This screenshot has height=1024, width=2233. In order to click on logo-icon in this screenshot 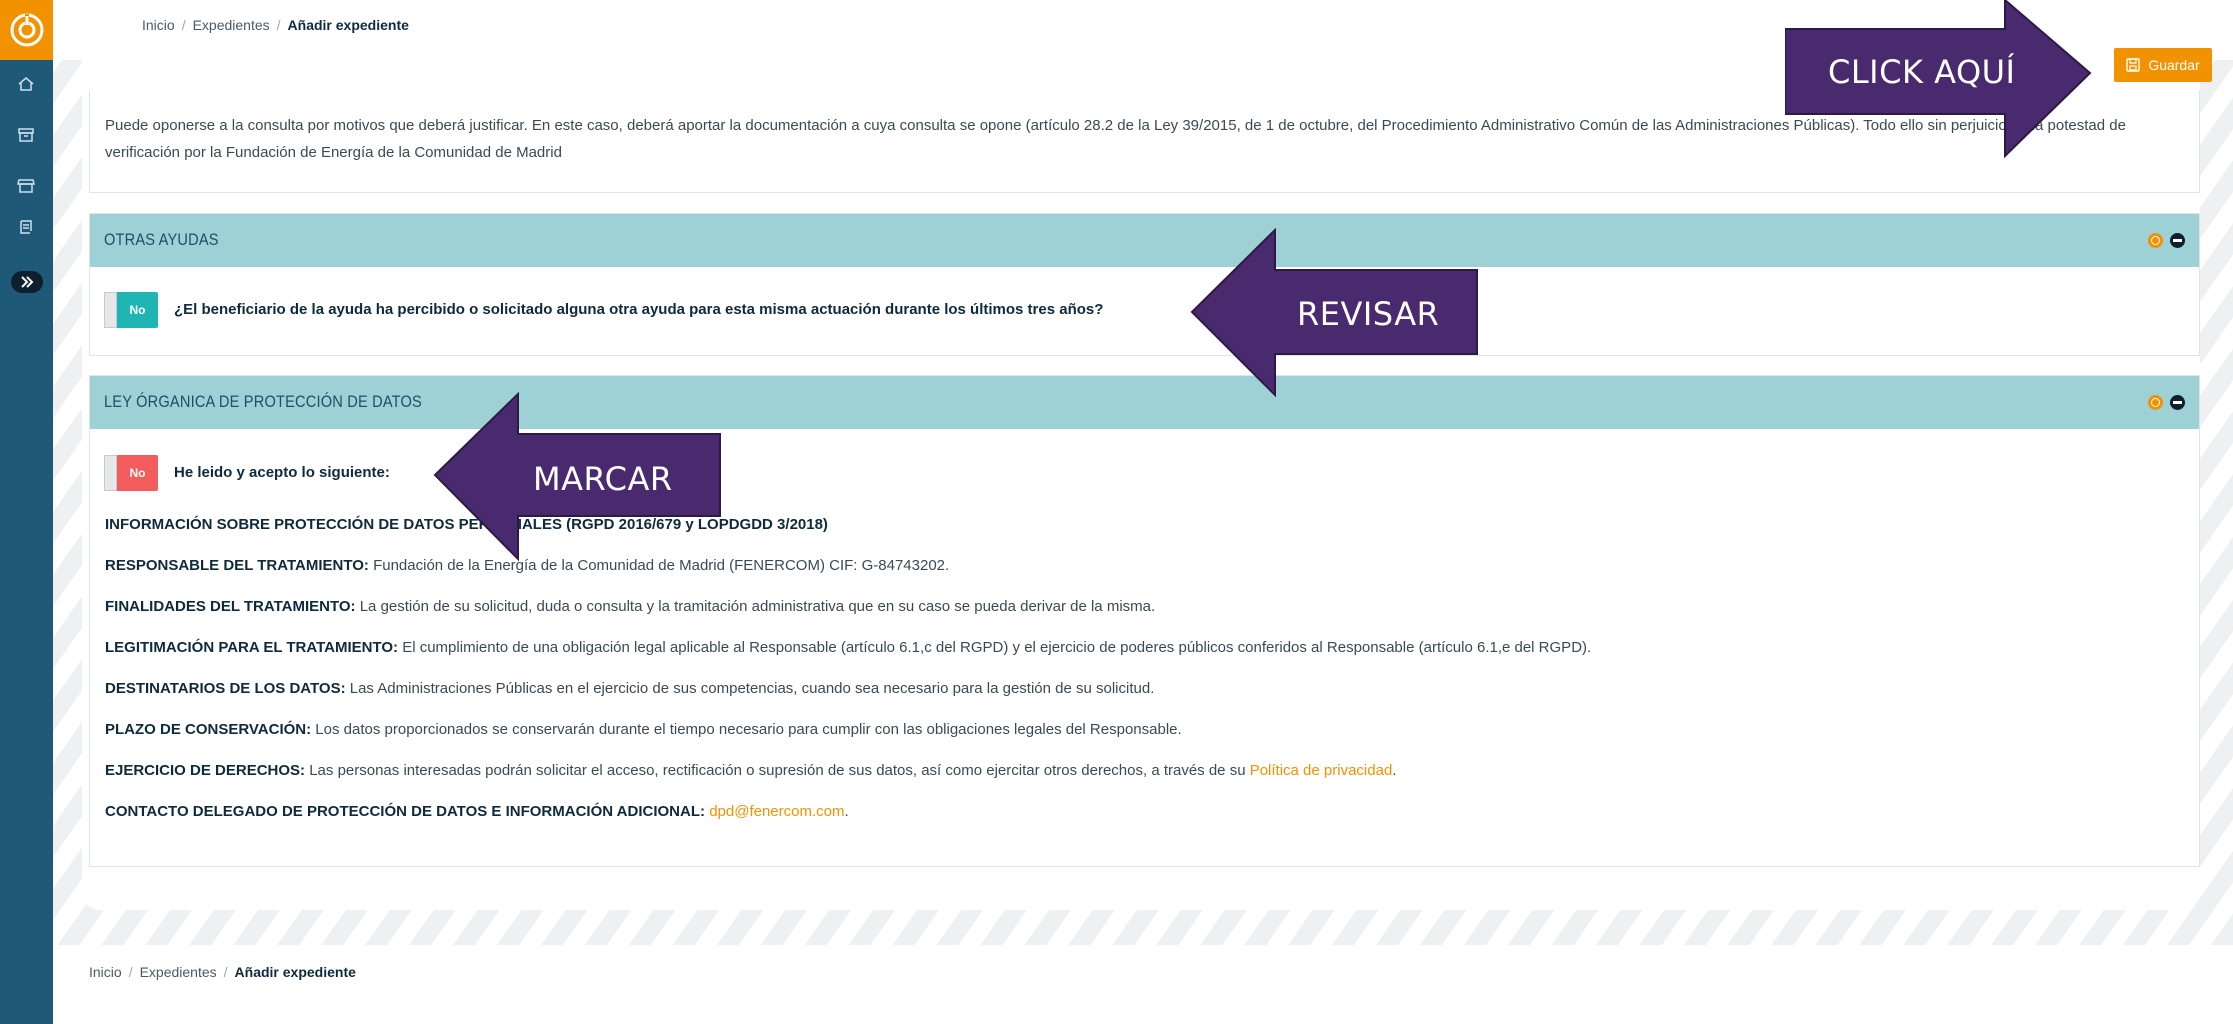, I will do `click(26, 30)`.